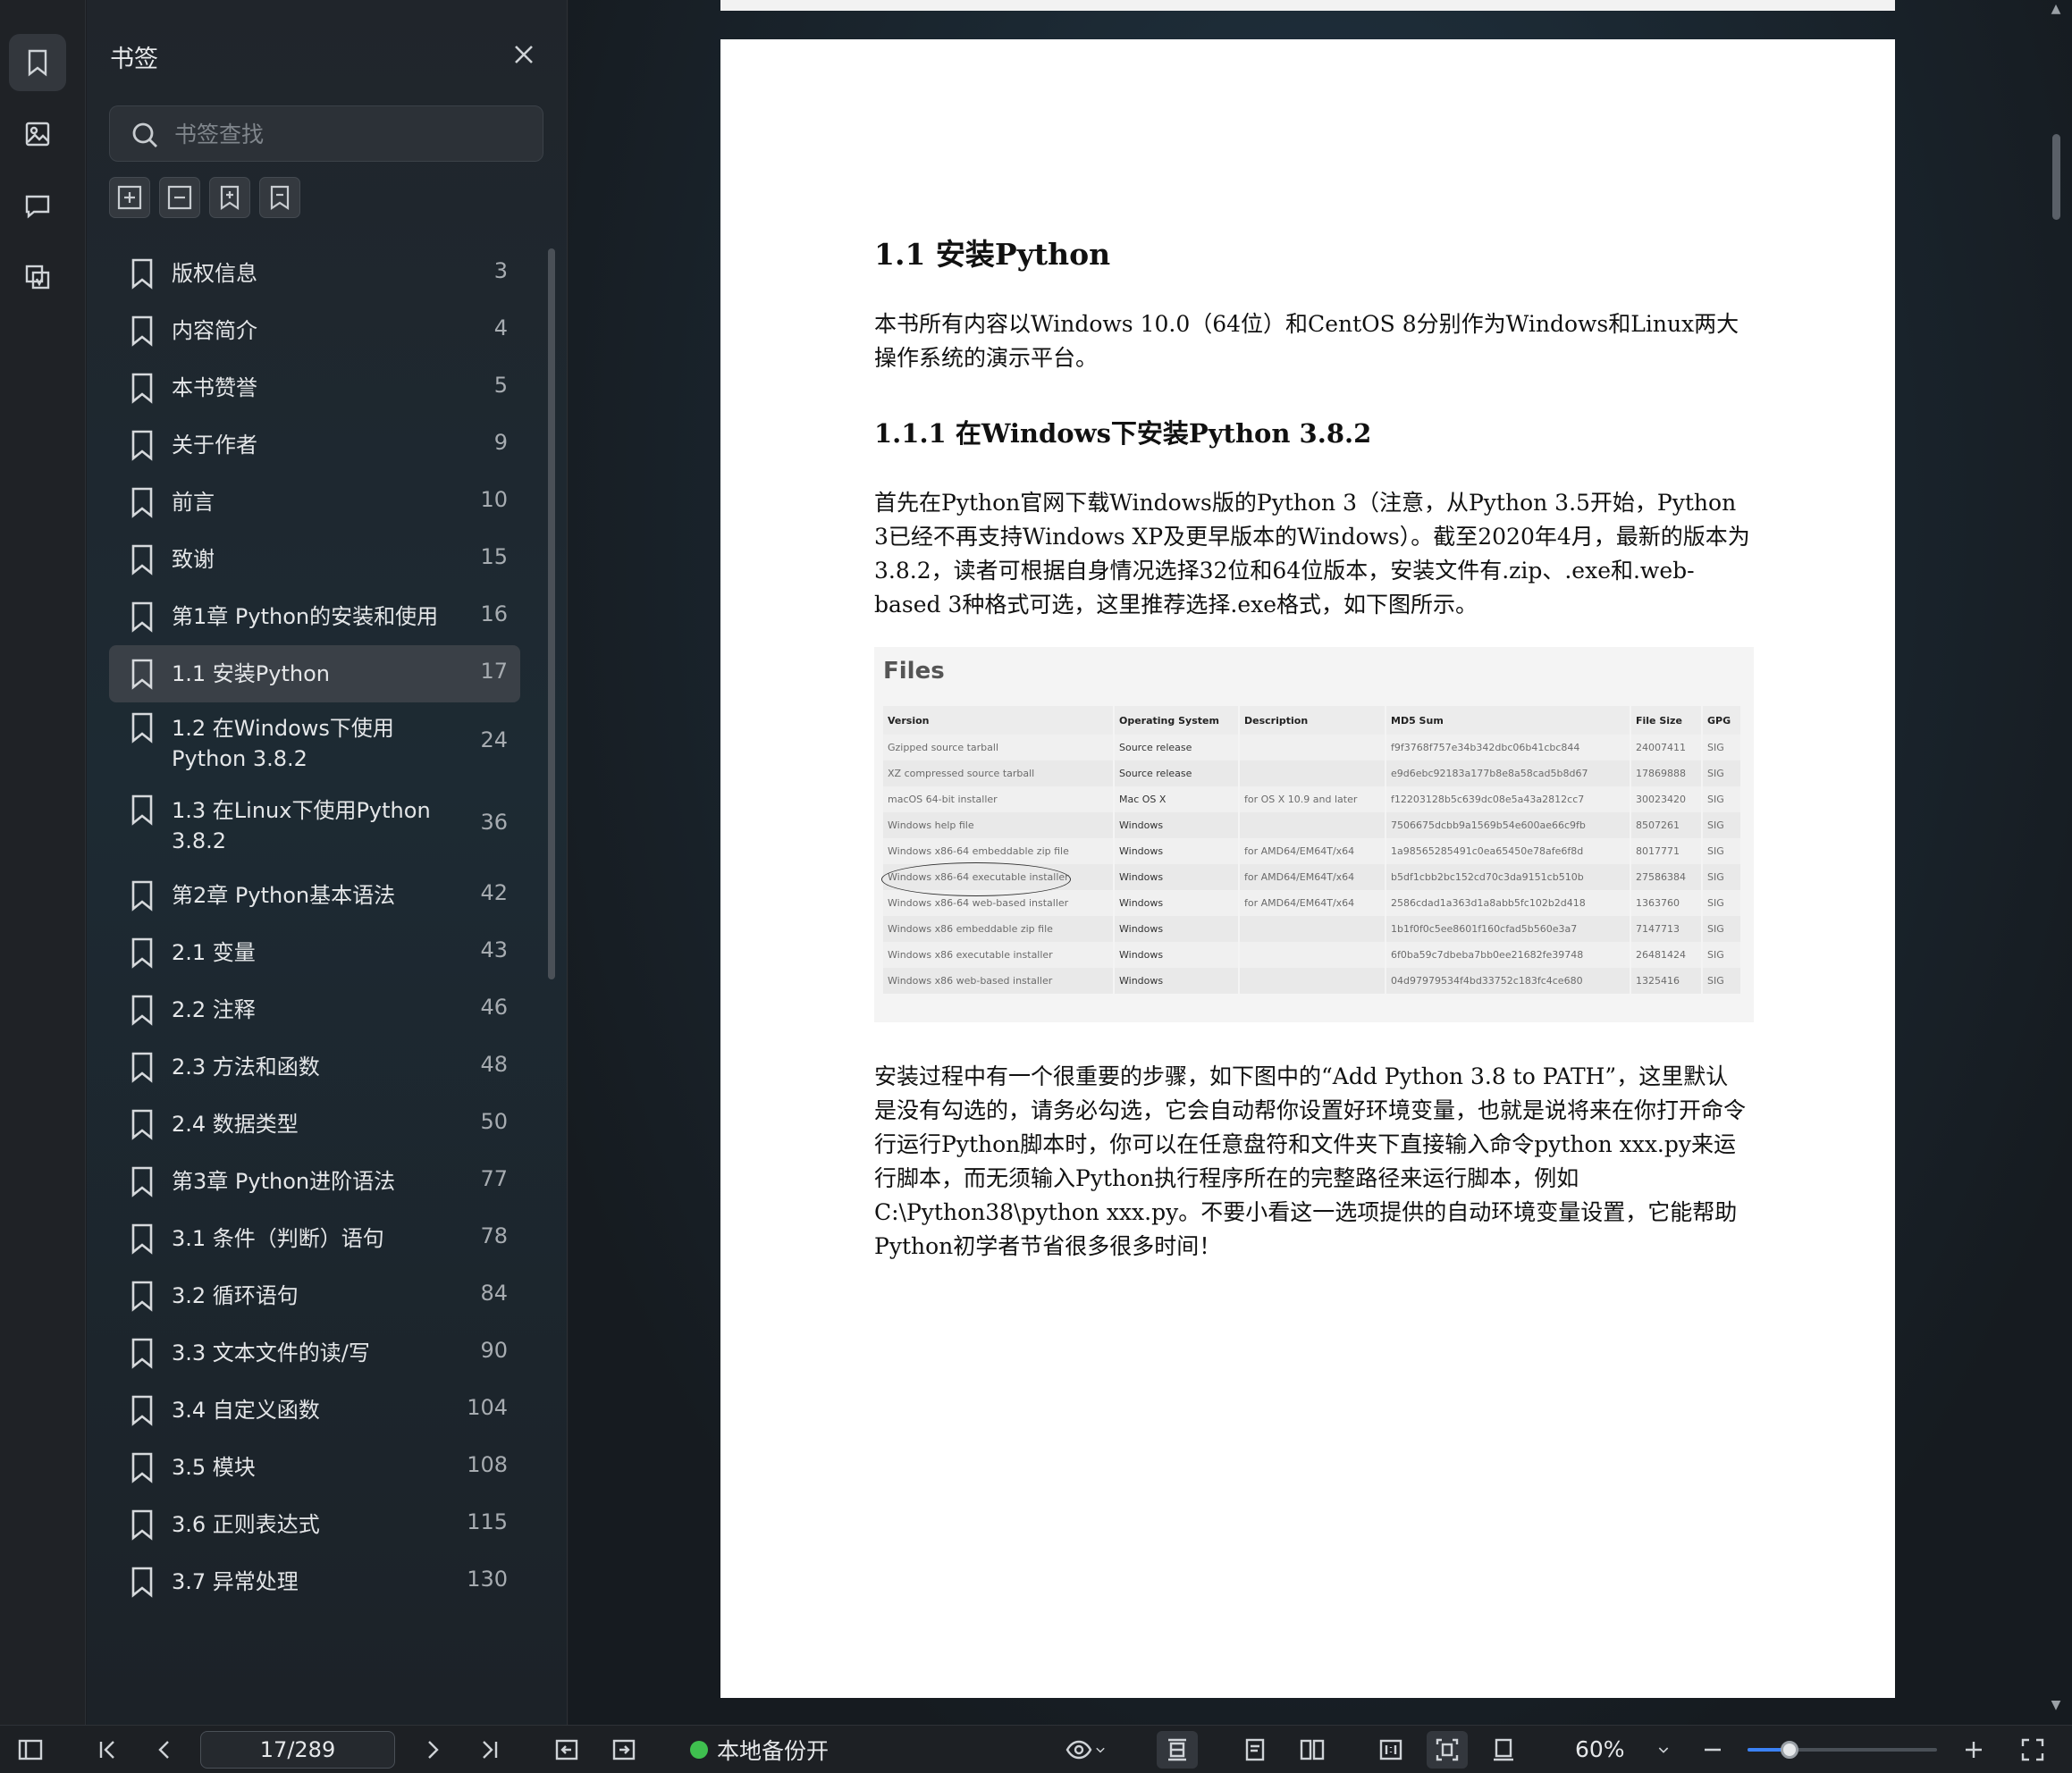  I want to click on files-table-header: Operating System, so click(1177, 720).